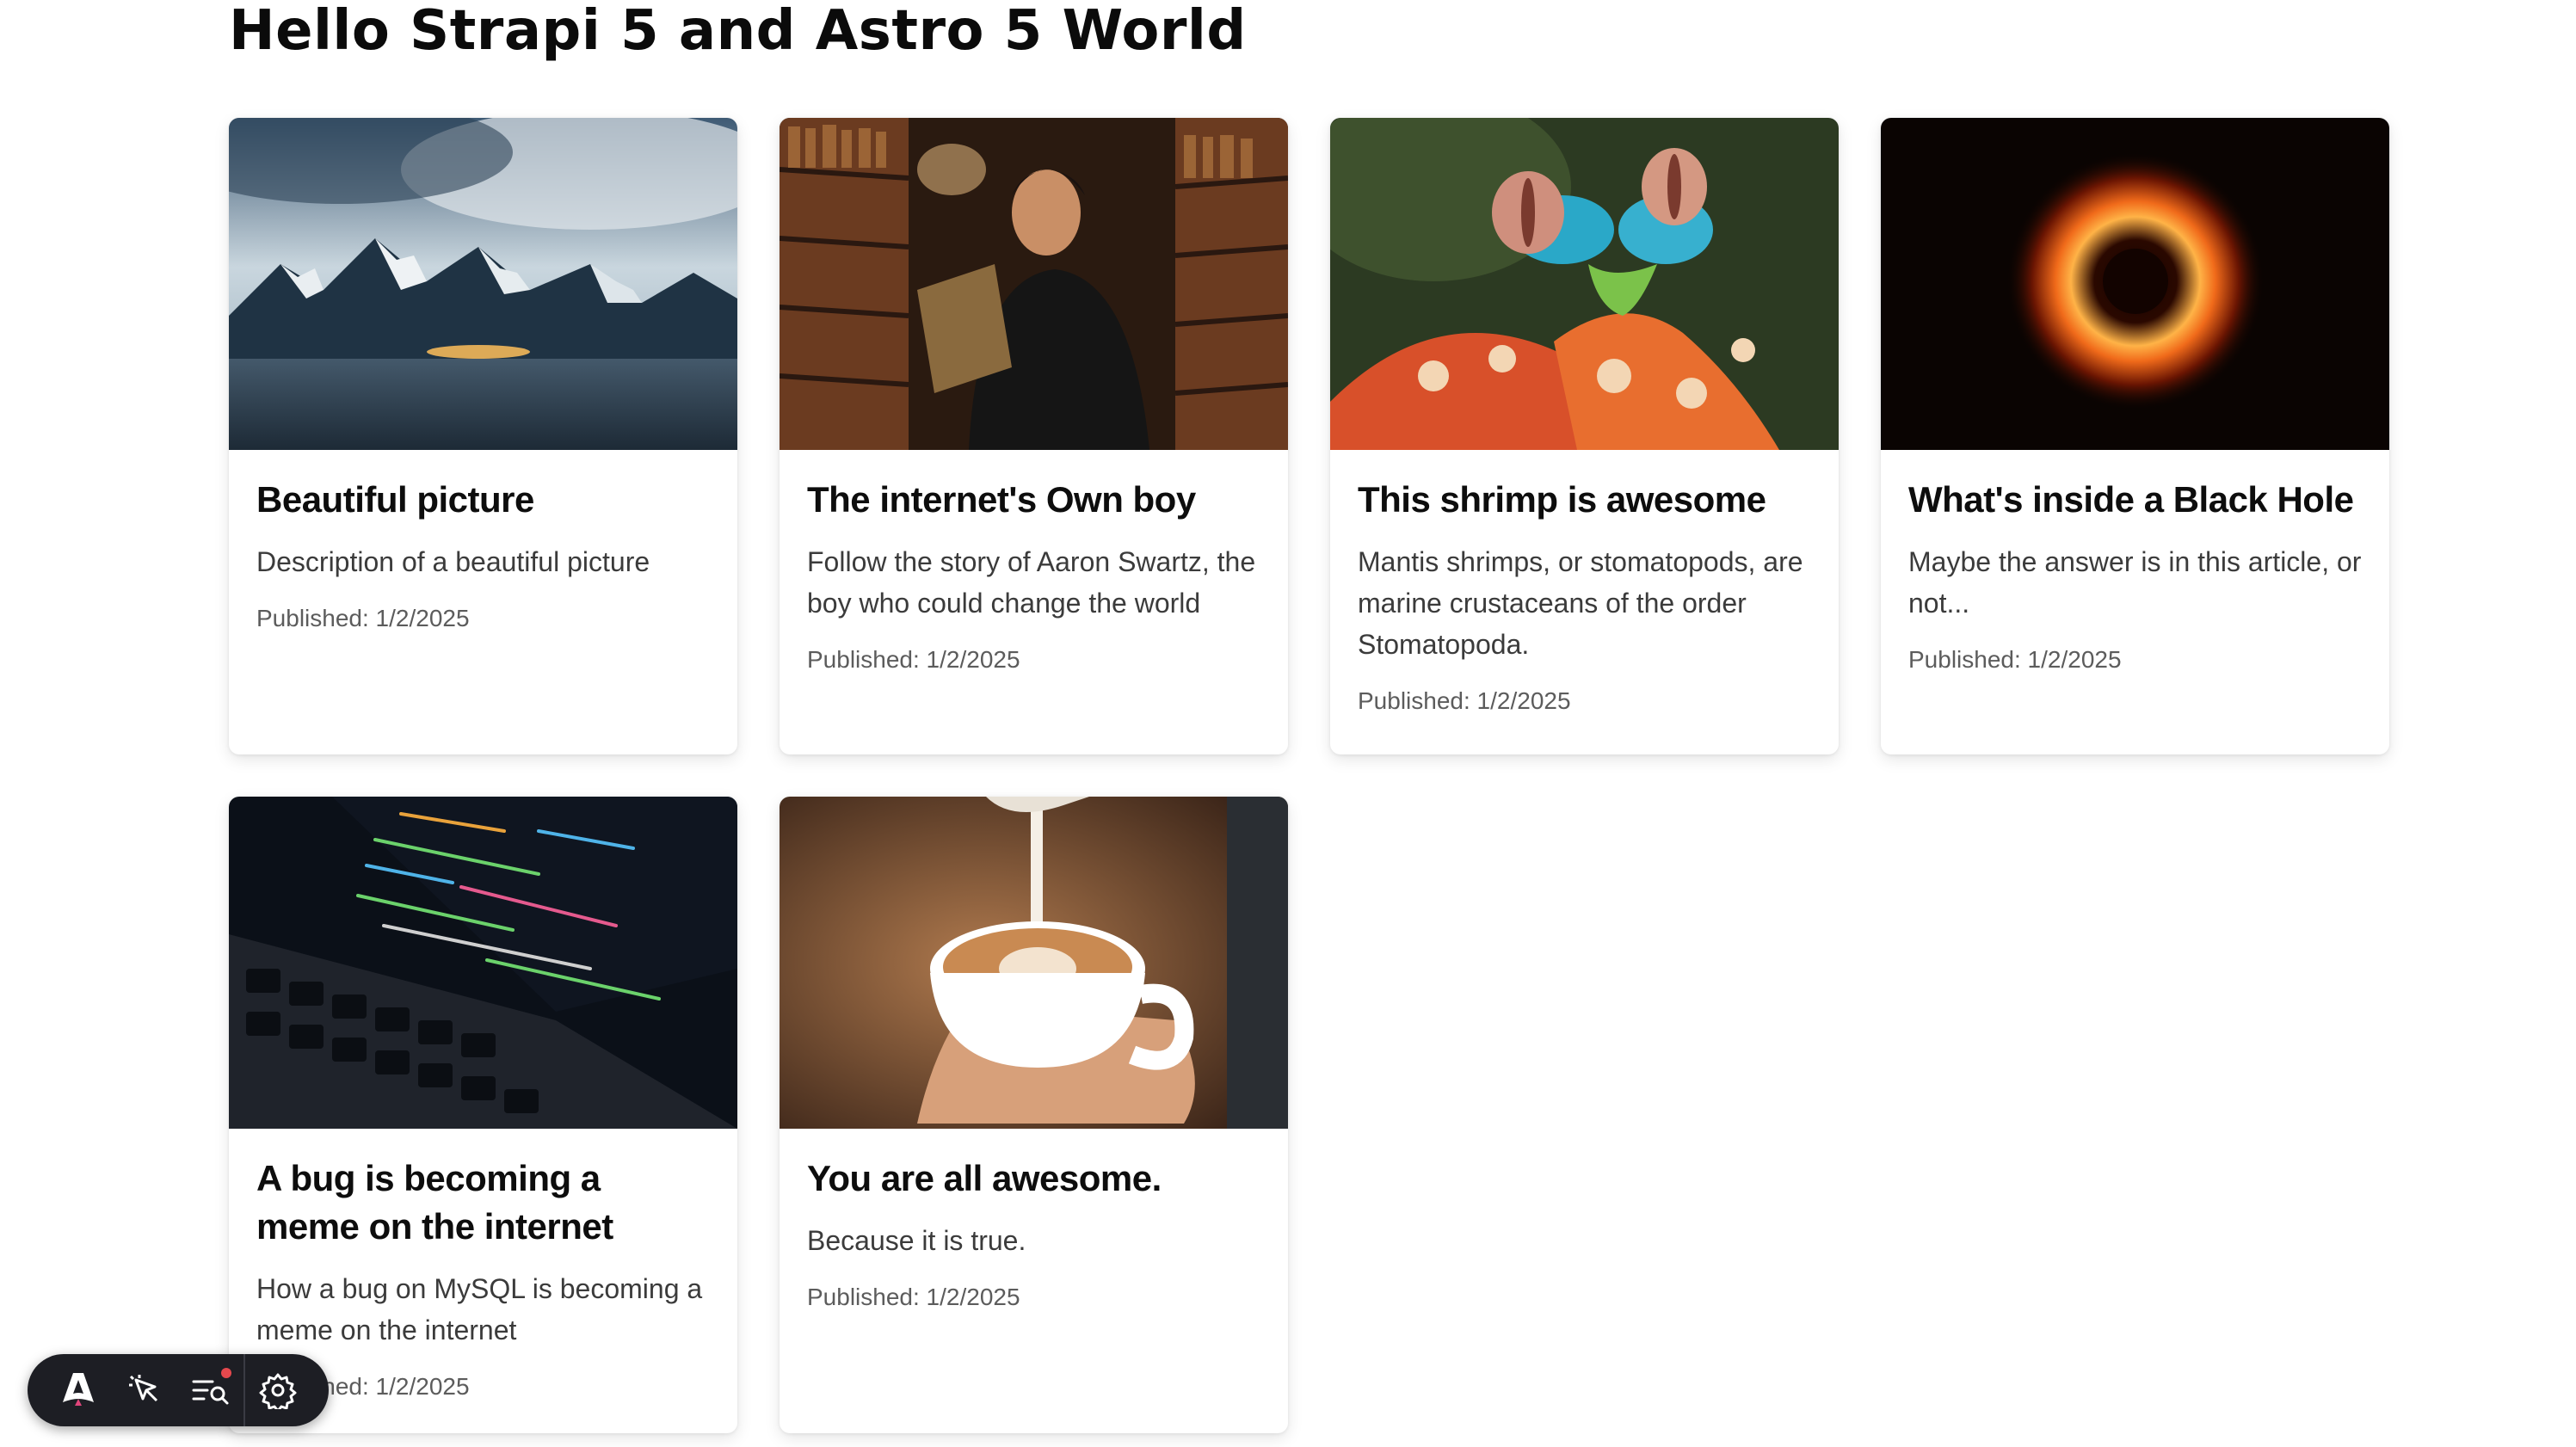 The image size is (2576, 1447). Describe the element at coordinates (483, 284) in the screenshot. I see `article-image-mountain` at that location.